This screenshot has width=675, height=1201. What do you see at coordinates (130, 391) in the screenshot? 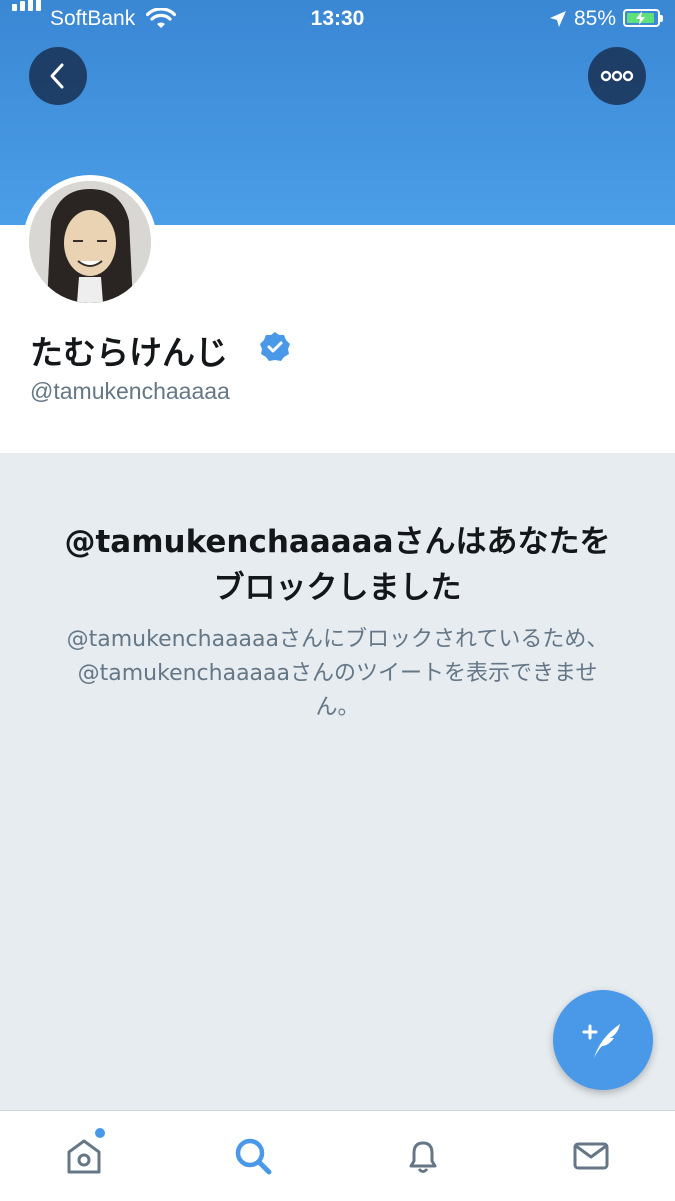
I see `profile-handle: @tamukenchaaaaa` at bounding box center [130, 391].